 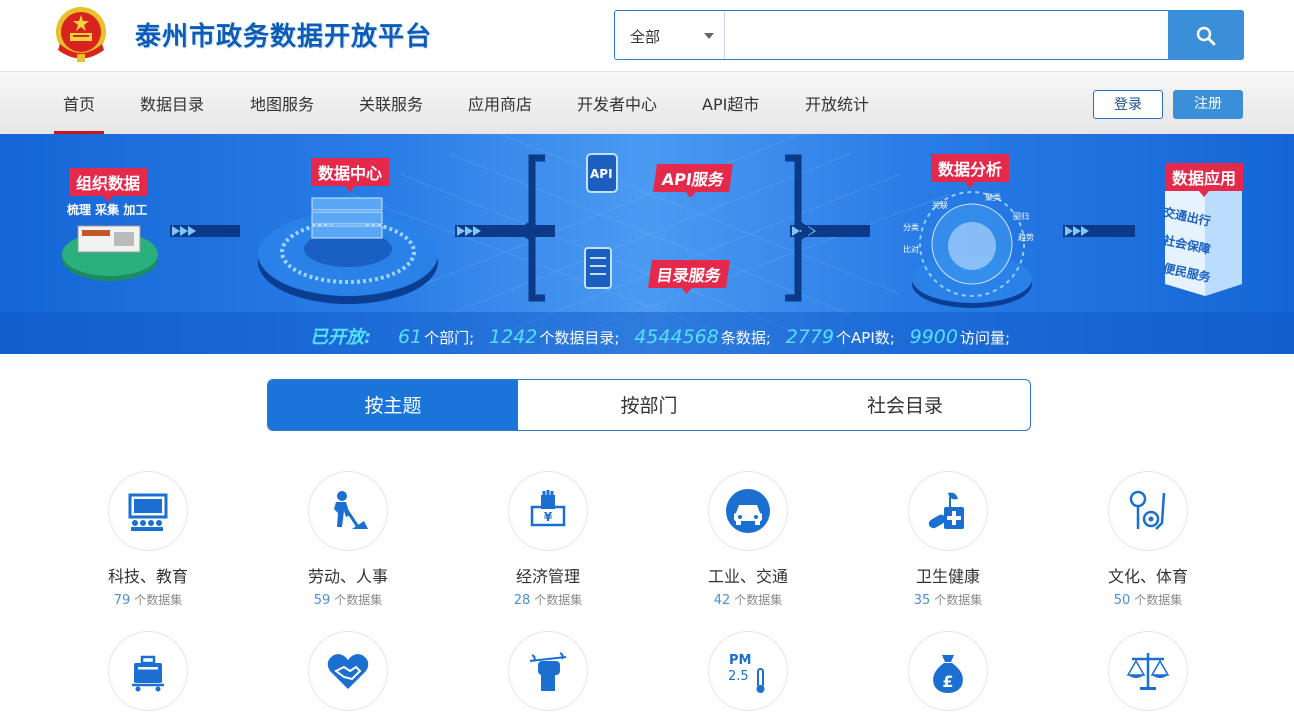 I want to click on category-name: 劳动、人事, so click(x=347, y=576).